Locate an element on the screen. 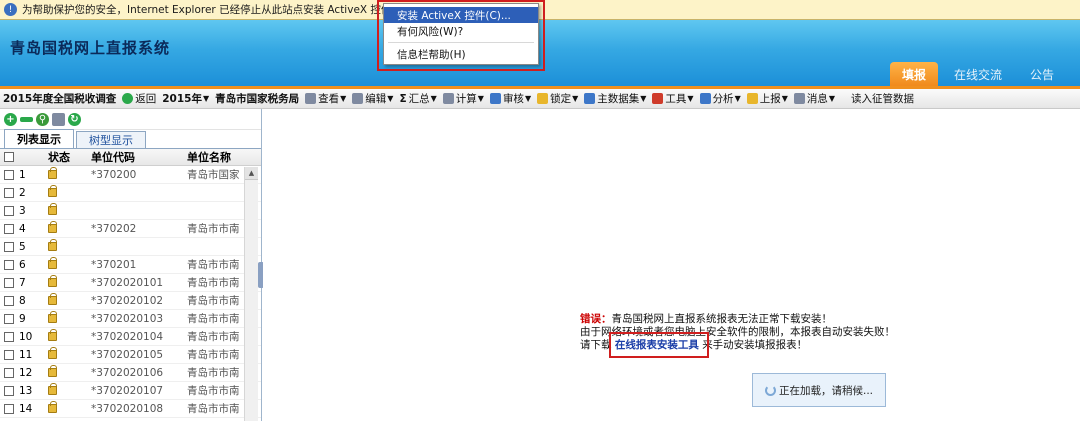 This screenshot has height=421, width=1080. back-icon is located at coordinates (128, 98).